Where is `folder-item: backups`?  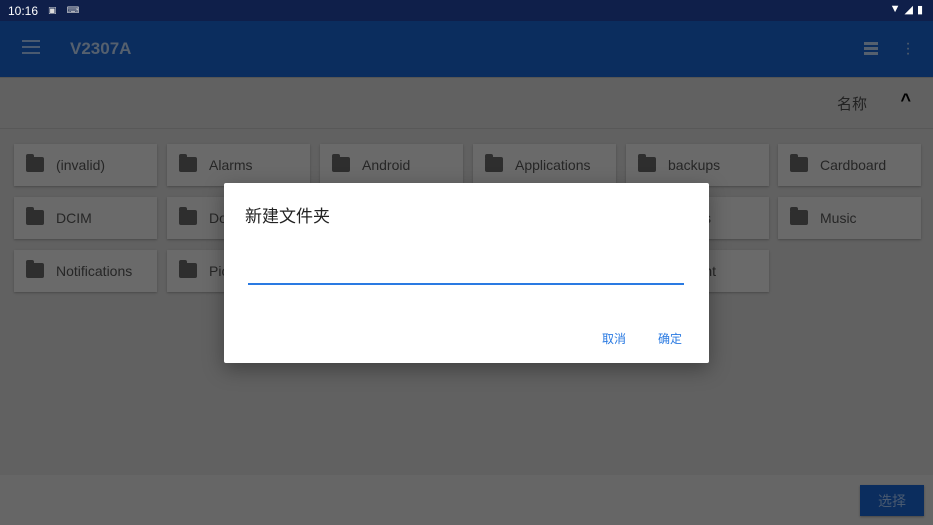 folder-item: backups is located at coordinates (697, 165).